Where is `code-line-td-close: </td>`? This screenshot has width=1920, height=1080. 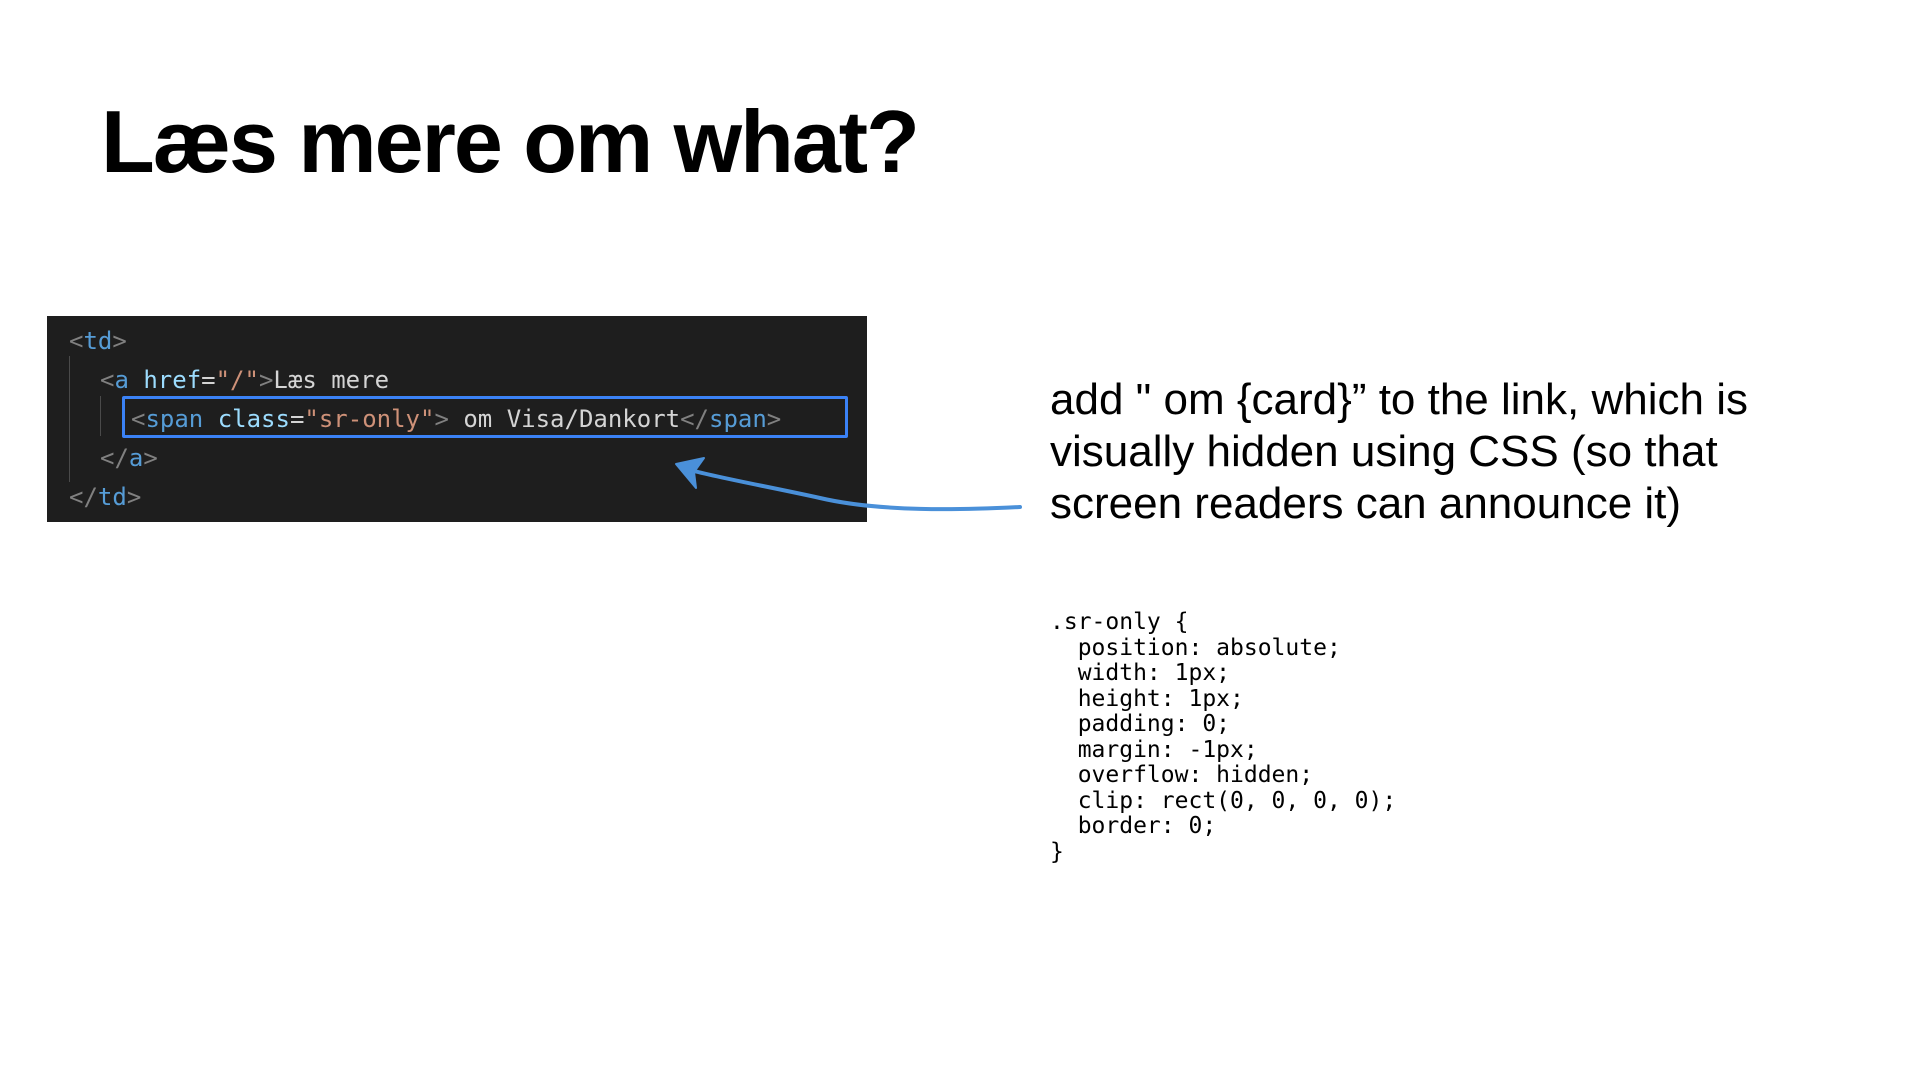 code-line-td-close: </td> is located at coordinates (105, 497).